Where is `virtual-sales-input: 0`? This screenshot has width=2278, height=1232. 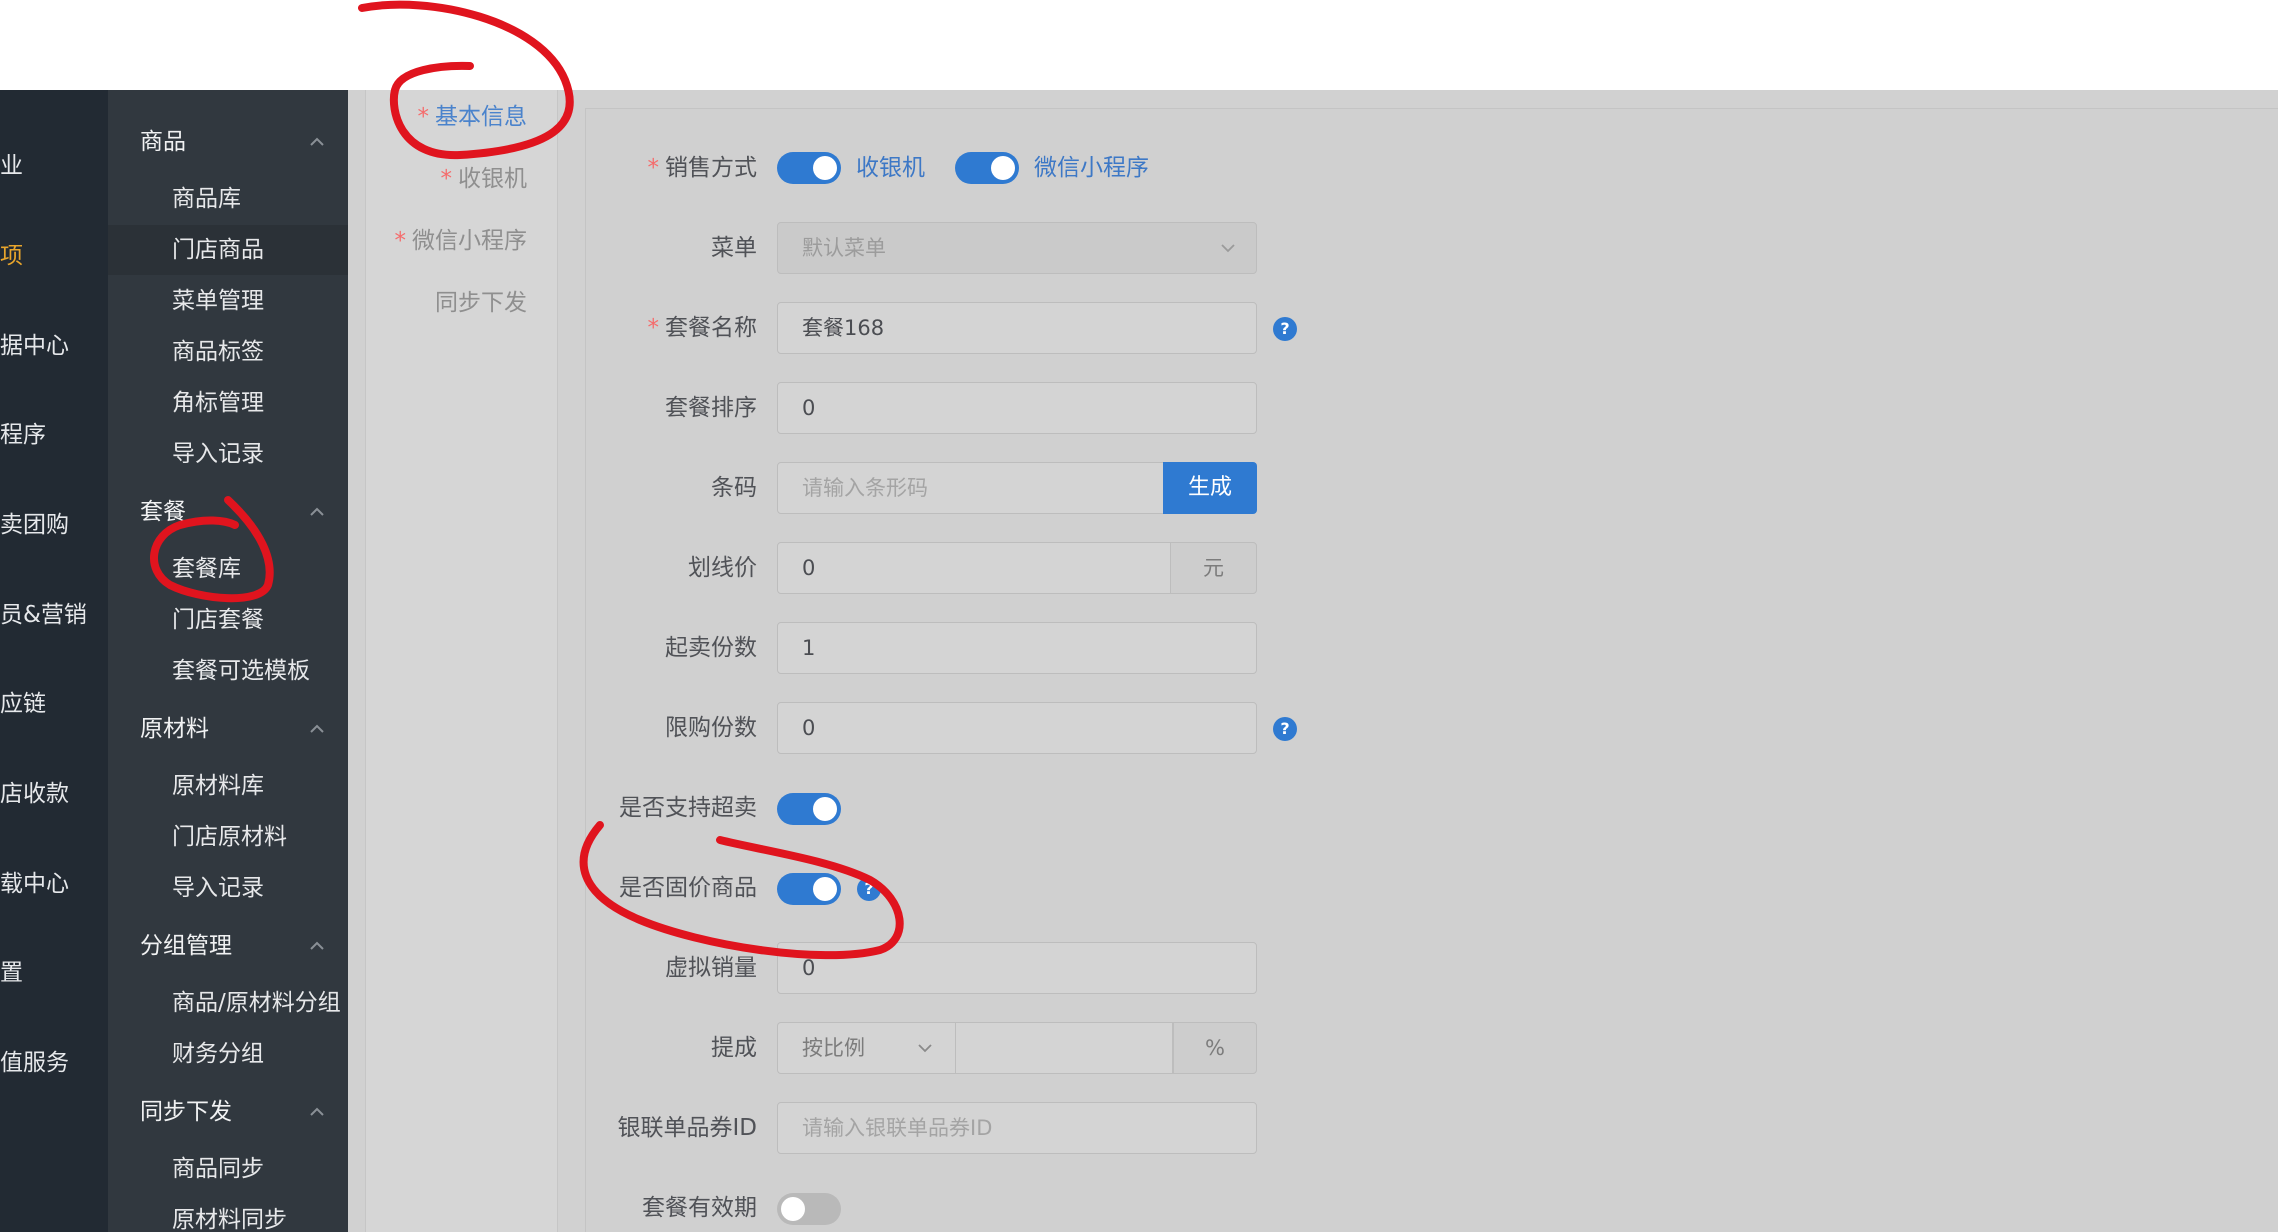 virtual-sales-input: 0 is located at coordinates (1017, 968).